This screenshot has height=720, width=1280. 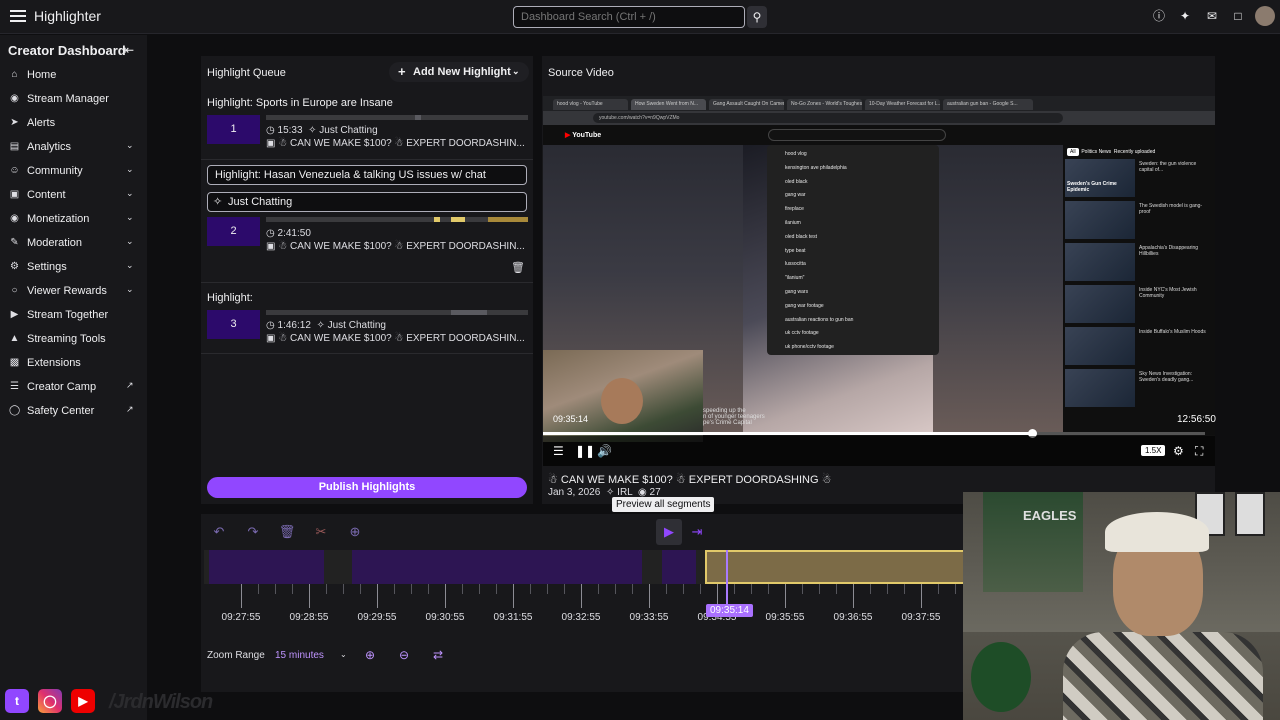 What do you see at coordinates (801, 236) in the screenshot?
I see `suggestion-item: oled black test` at bounding box center [801, 236].